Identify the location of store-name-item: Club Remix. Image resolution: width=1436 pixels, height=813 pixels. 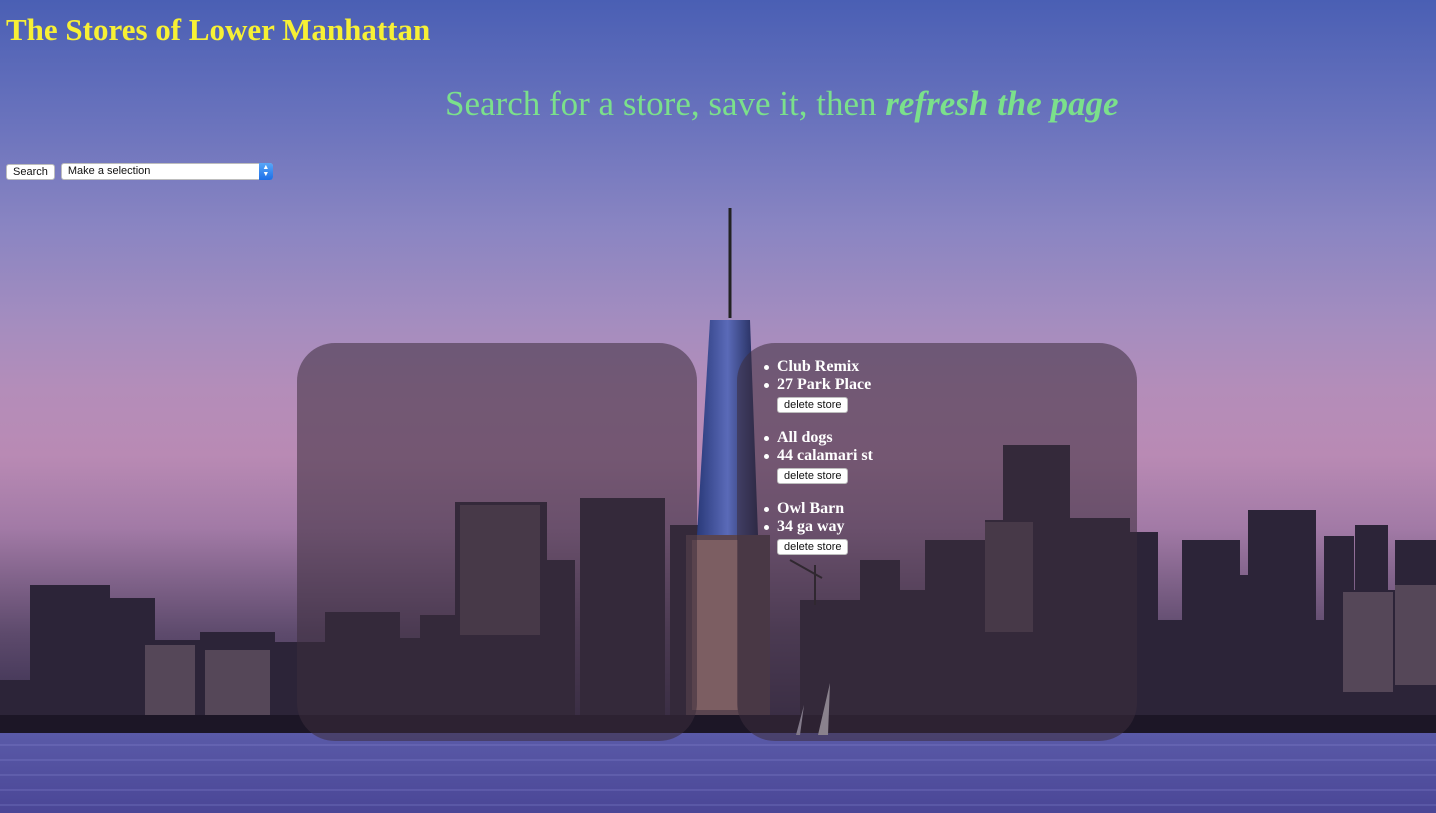
(818, 367).